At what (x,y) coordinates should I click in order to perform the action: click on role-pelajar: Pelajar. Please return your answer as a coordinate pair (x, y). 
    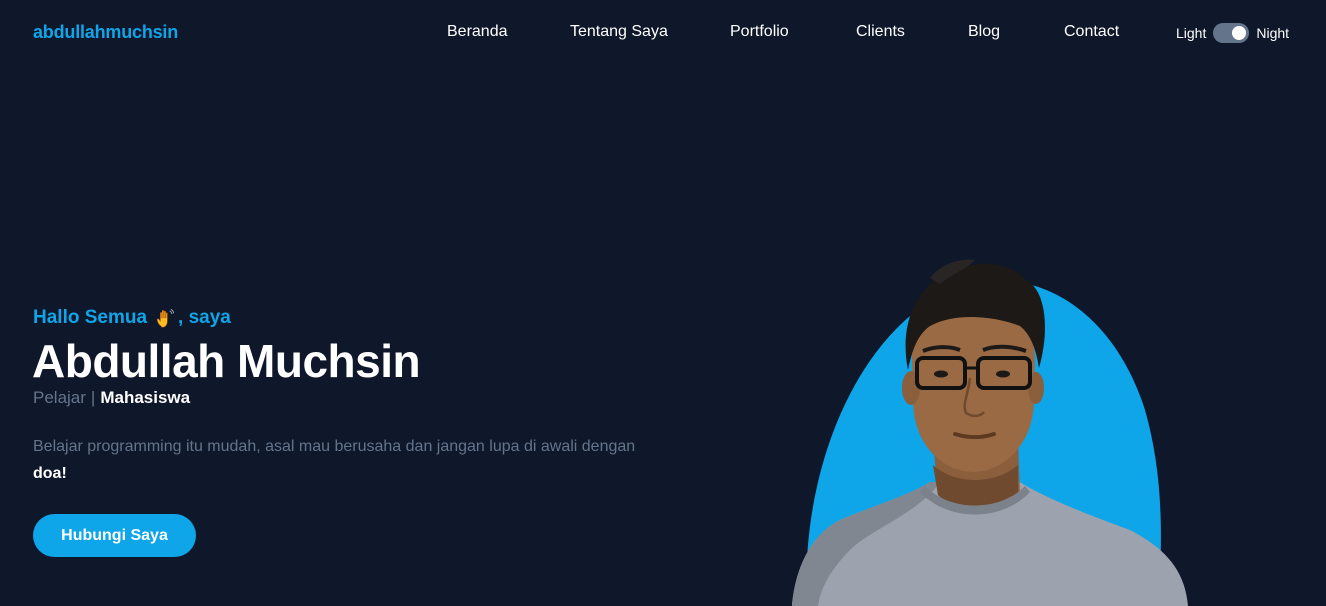
    Looking at the image, I should click on (59, 397).